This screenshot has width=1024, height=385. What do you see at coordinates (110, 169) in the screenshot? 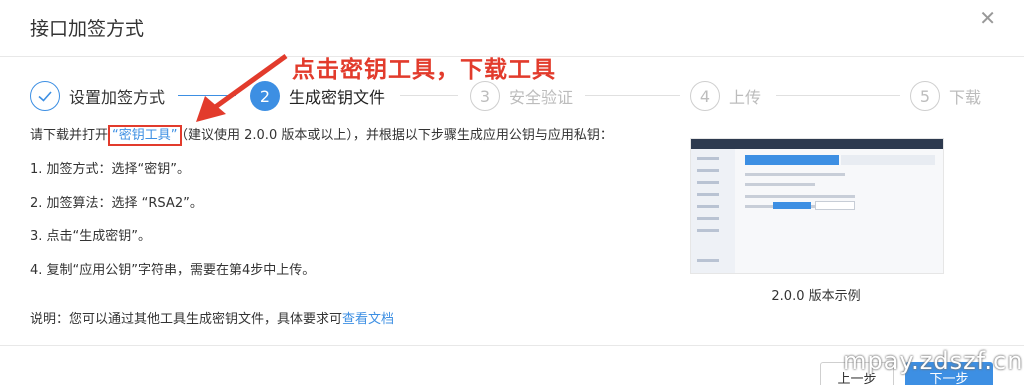
I see `instruction-item: 1. 加签方式：选择“密钥”。` at bounding box center [110, 169].